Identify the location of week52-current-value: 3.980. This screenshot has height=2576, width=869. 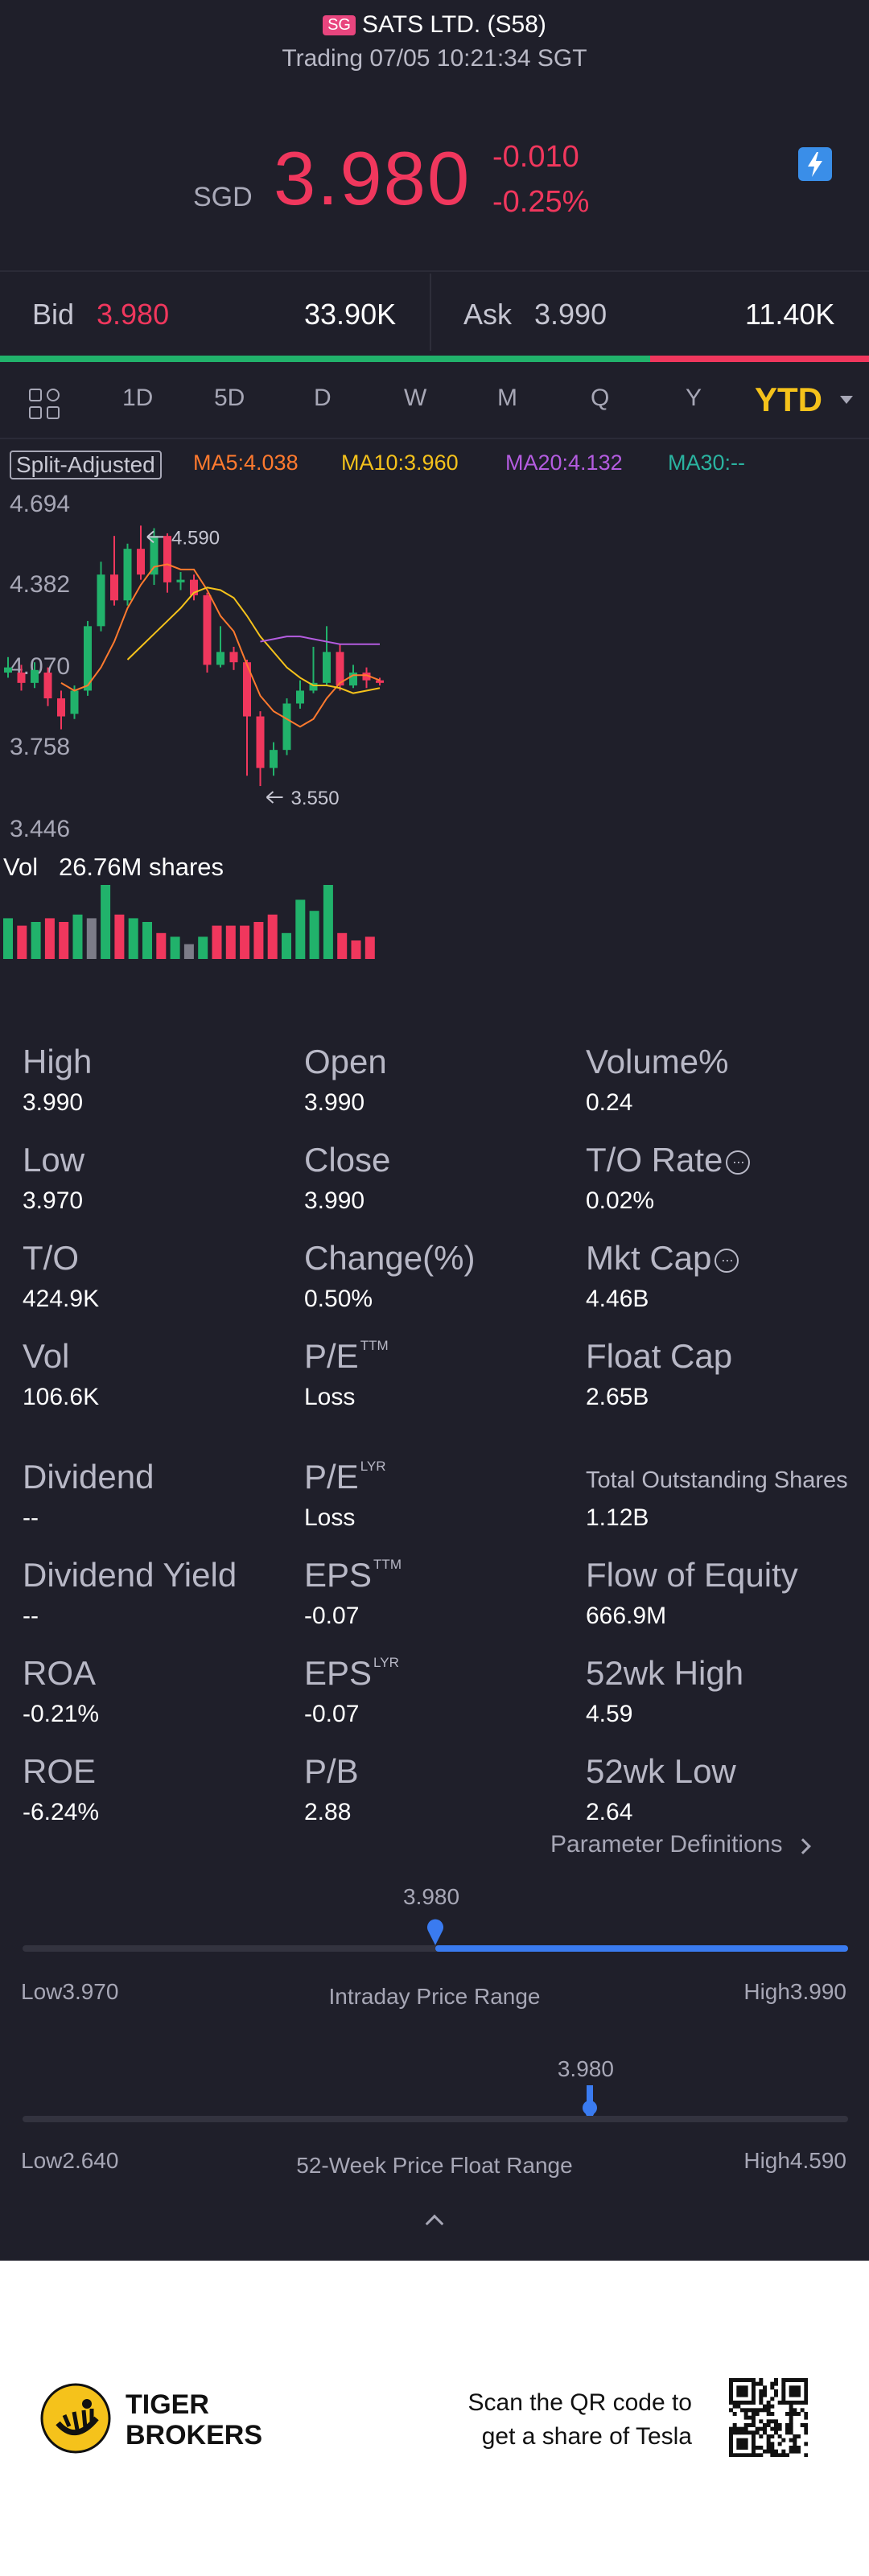
(585, 2068).